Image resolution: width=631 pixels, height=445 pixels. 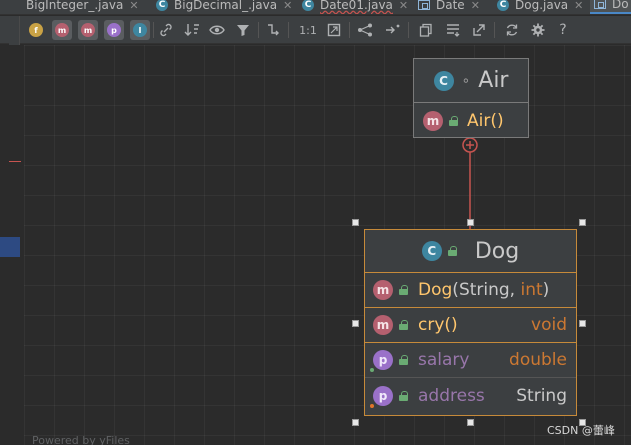 What do you see at coordinates (466, 80) in the screenshot?
I see `static-marker-icon: ∘` at bounding box center [466, 80].